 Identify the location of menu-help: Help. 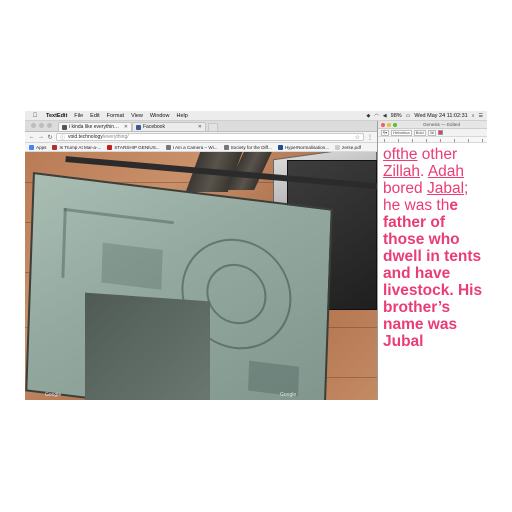
(181, 116).